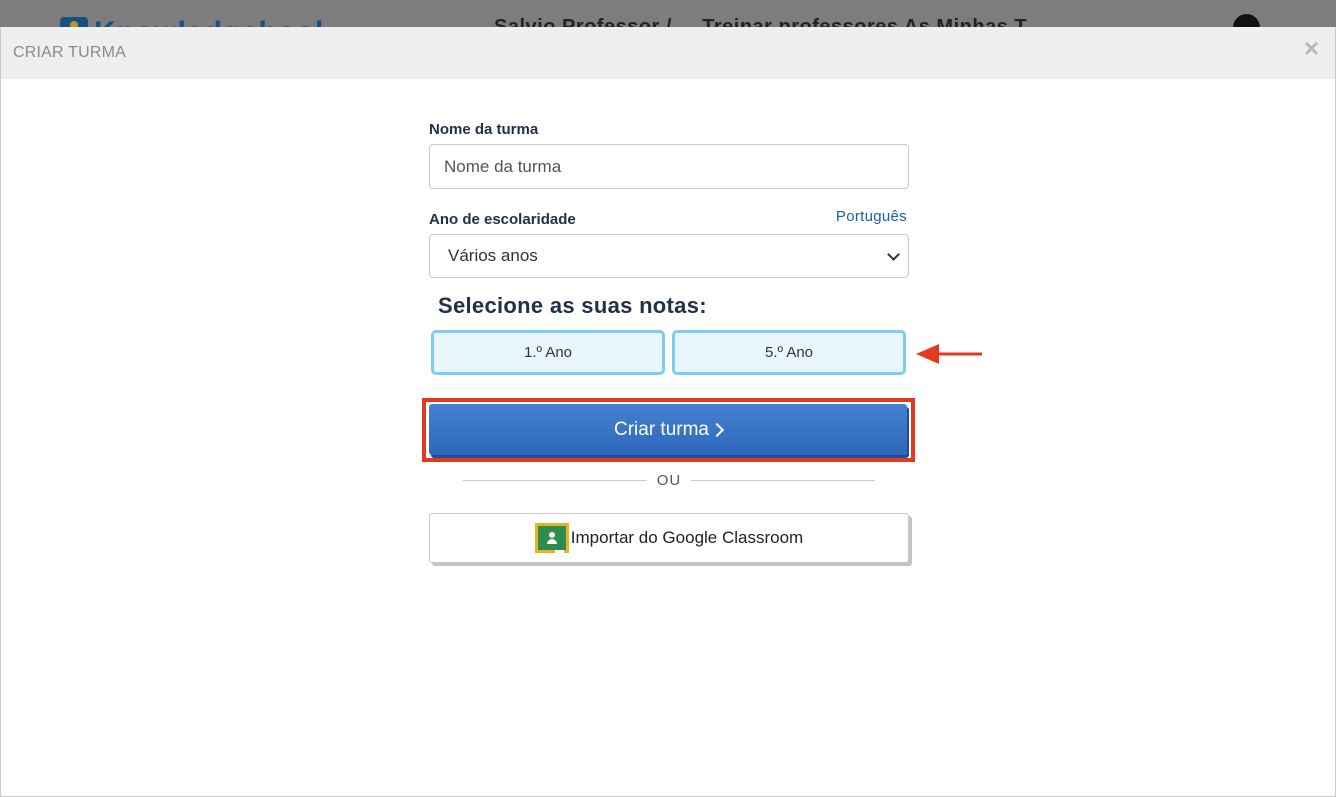 The image size is (1336, 797). I want to click on site-logo: Knowledgehool, so click(192, 19).